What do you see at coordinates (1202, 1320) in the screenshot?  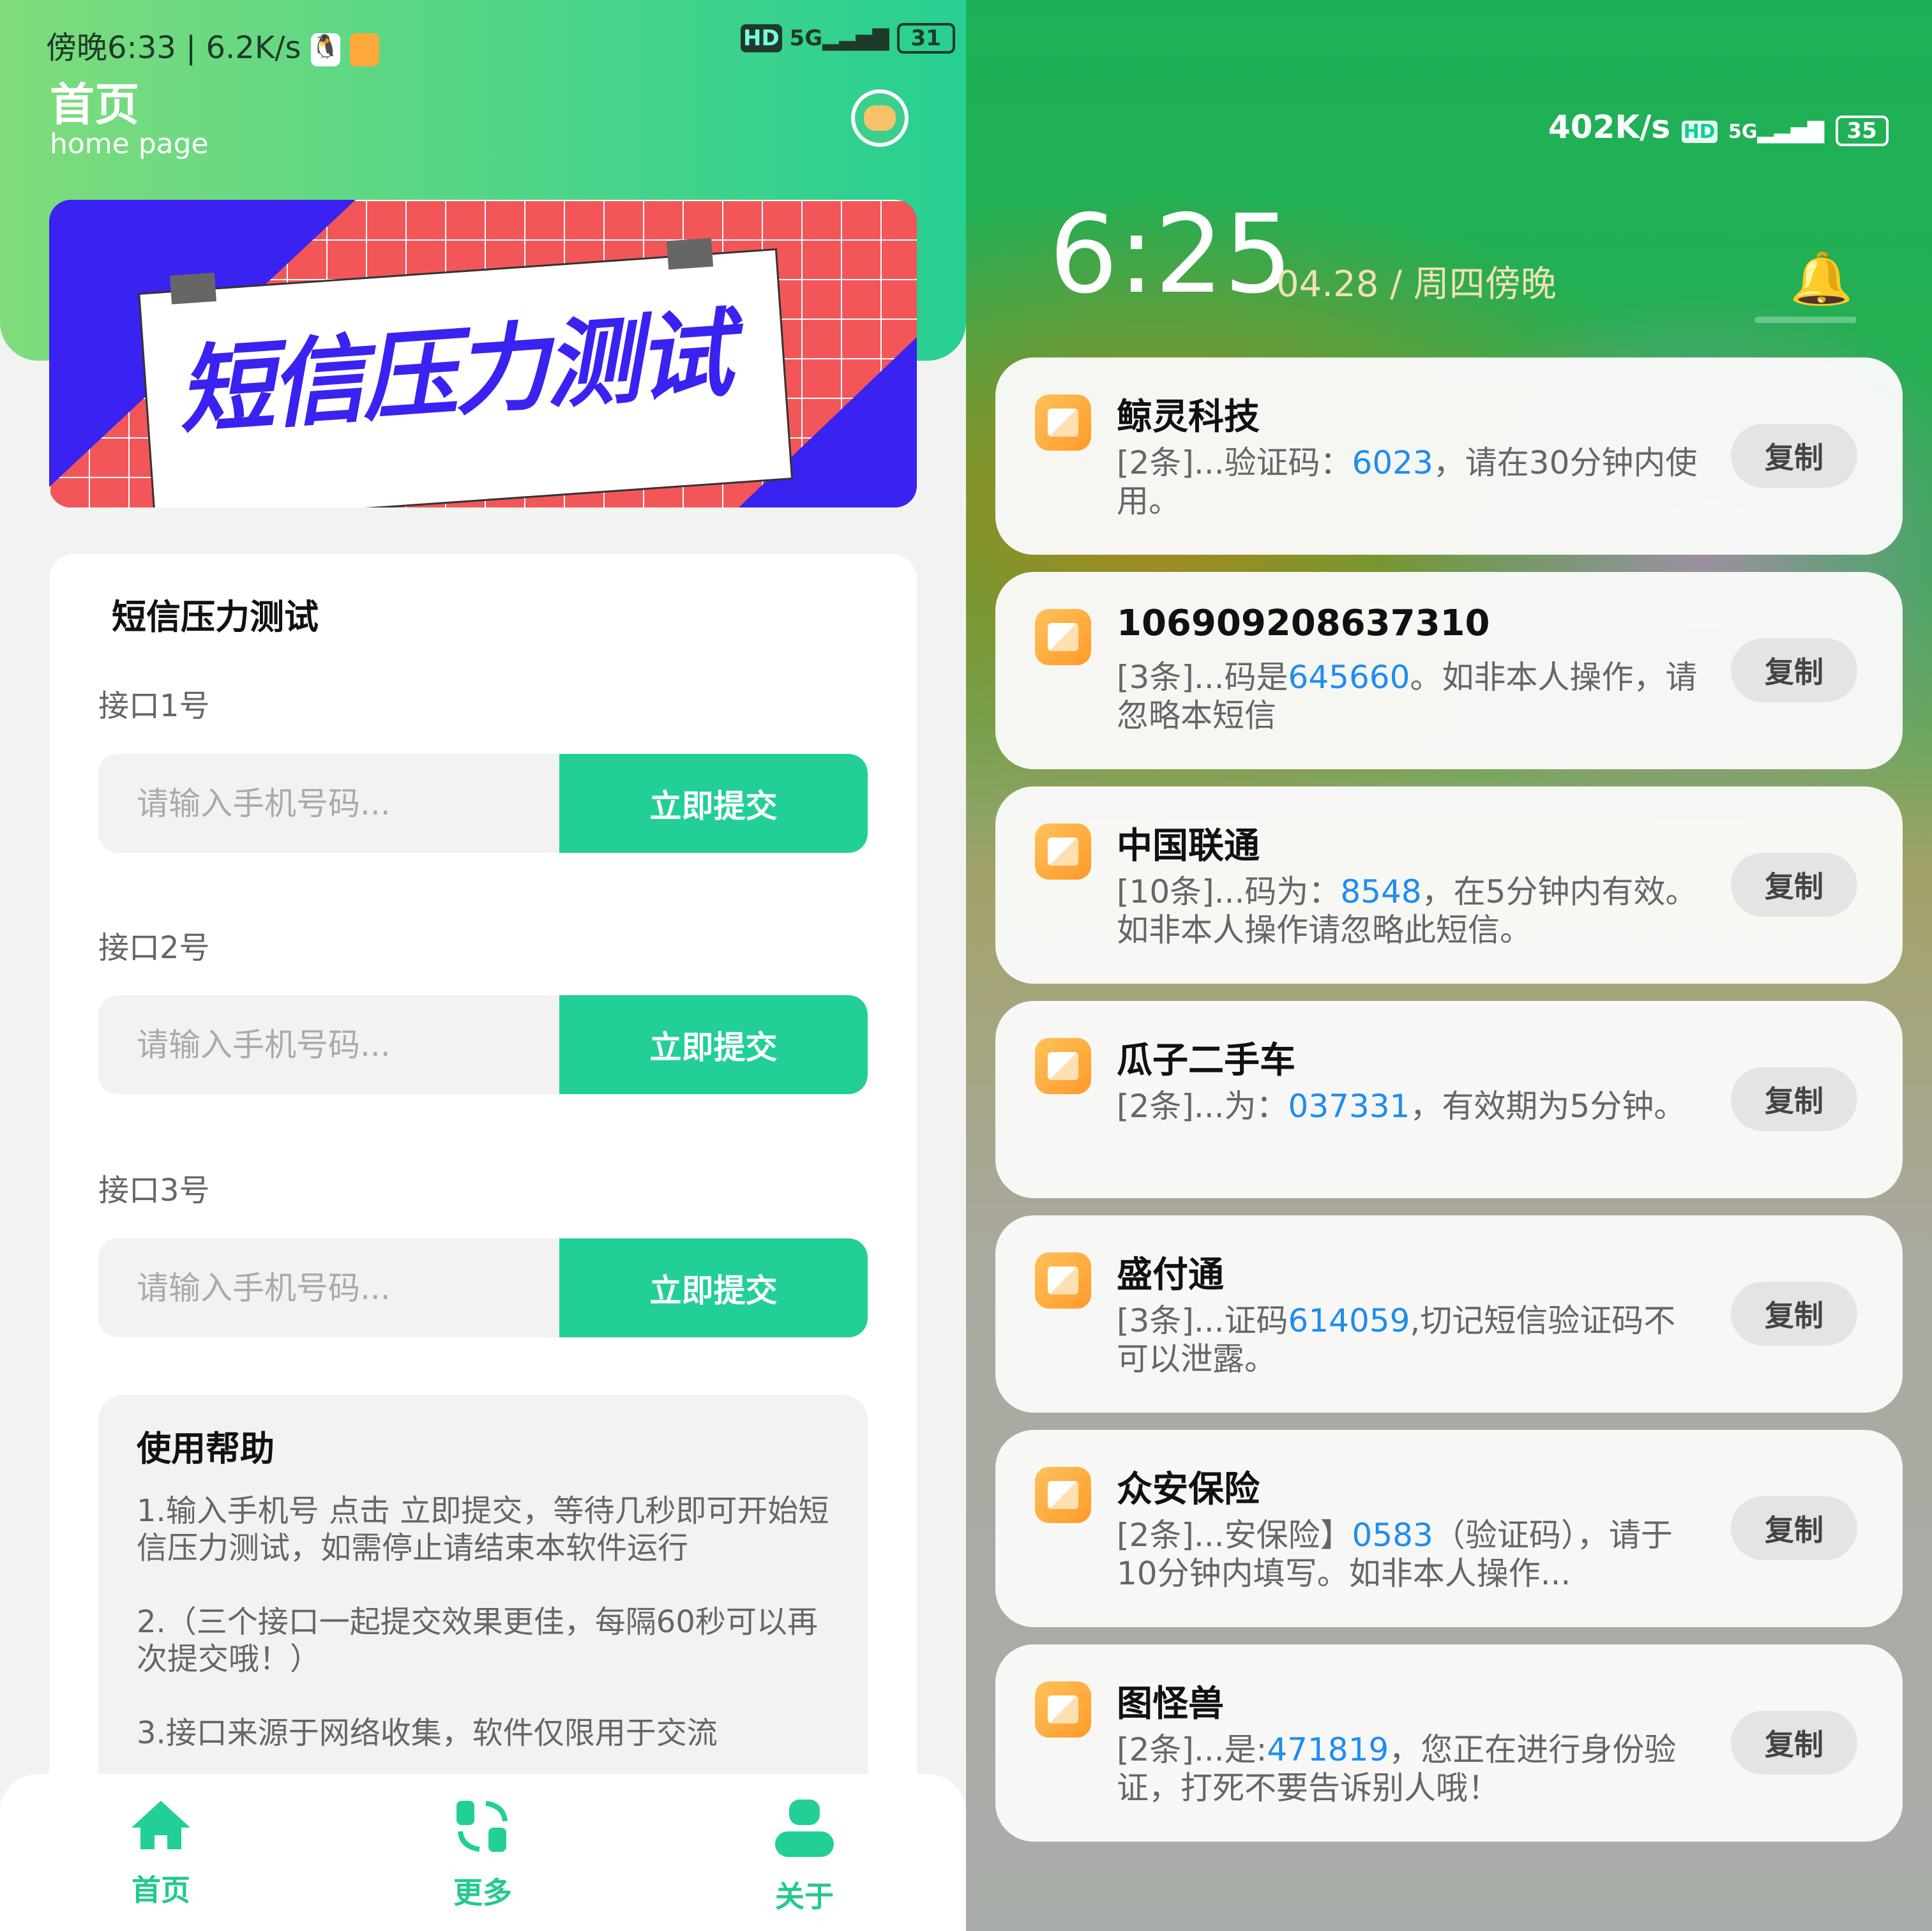 I see `body-text: [3条]...证码` at bounding box center [1202, 1320].